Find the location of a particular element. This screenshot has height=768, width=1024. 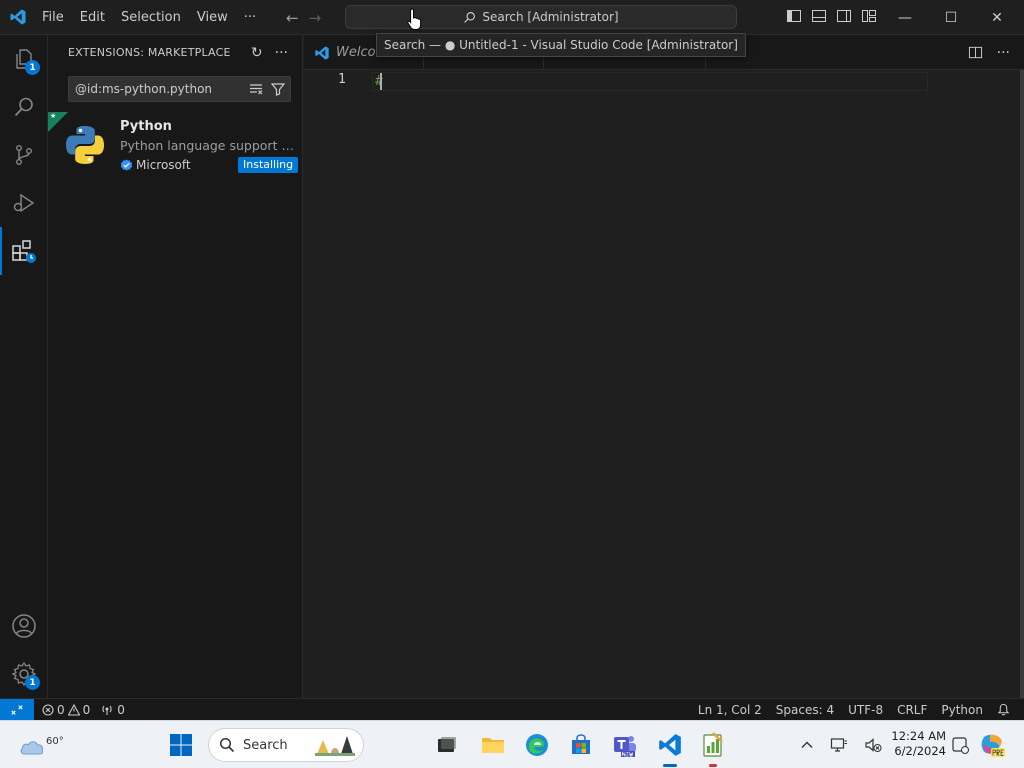

cloud-icon is located at coordinates (32, 748).